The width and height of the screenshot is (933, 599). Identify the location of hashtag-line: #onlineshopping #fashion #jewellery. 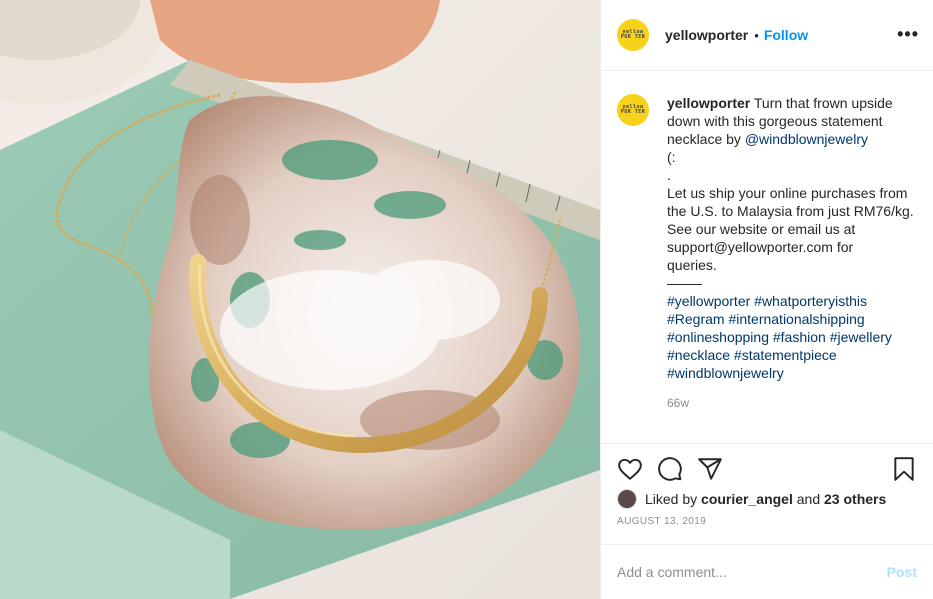
(793, 337).